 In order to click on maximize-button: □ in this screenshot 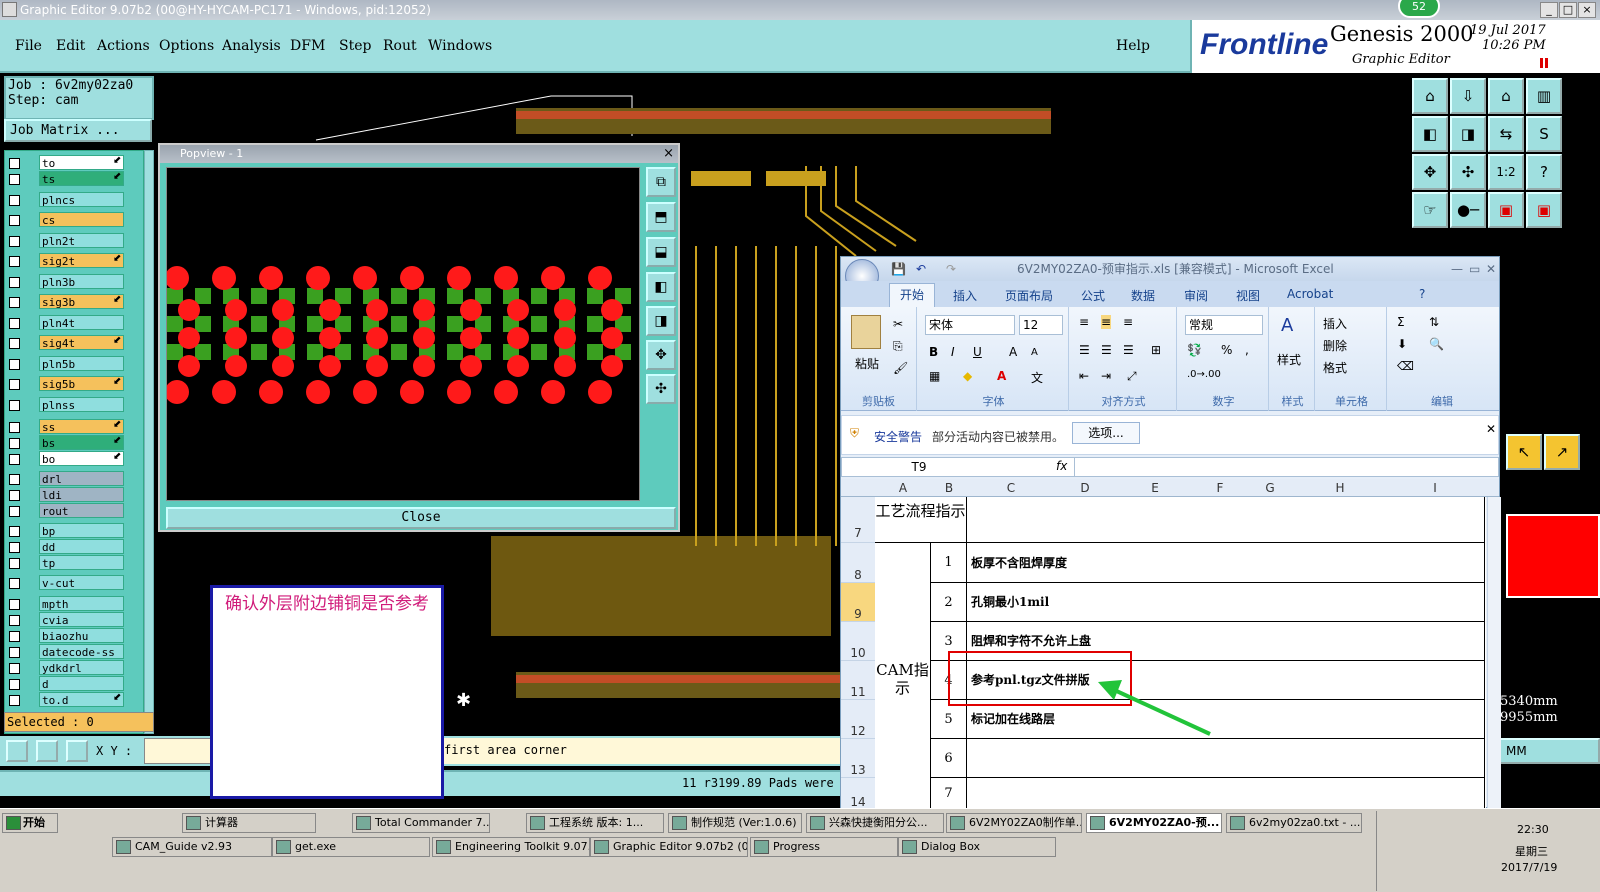, I will do `click(1568, 10)`.